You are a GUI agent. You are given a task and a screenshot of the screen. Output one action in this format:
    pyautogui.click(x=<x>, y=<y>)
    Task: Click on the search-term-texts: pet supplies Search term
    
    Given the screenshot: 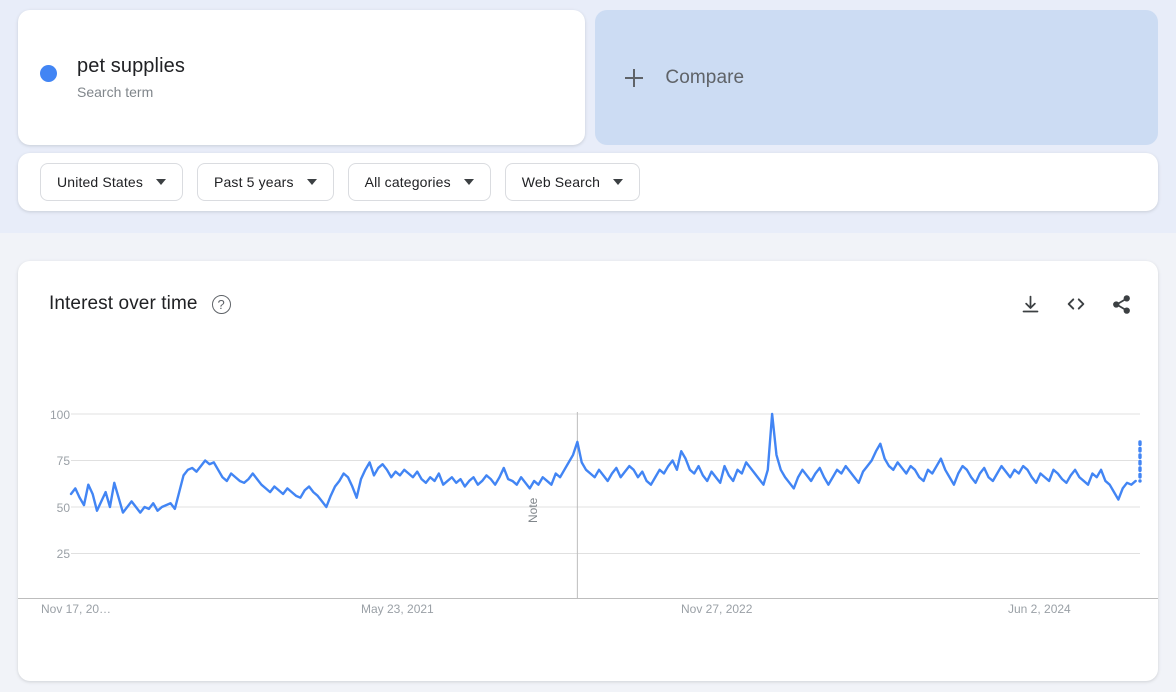 What is the action you would take?
    pyautogui.click(x=131, y=77)
    